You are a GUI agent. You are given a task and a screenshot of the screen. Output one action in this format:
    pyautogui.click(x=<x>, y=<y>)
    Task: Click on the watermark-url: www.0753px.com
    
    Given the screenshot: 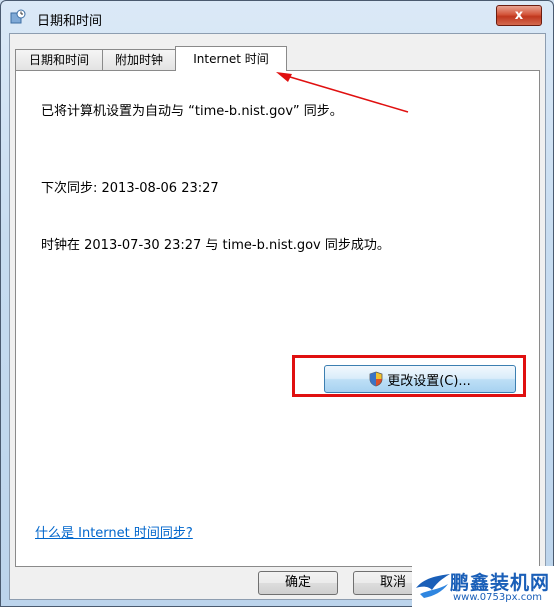 What is the action you would take?
    pyautogui.click(x=498, y=597)
    